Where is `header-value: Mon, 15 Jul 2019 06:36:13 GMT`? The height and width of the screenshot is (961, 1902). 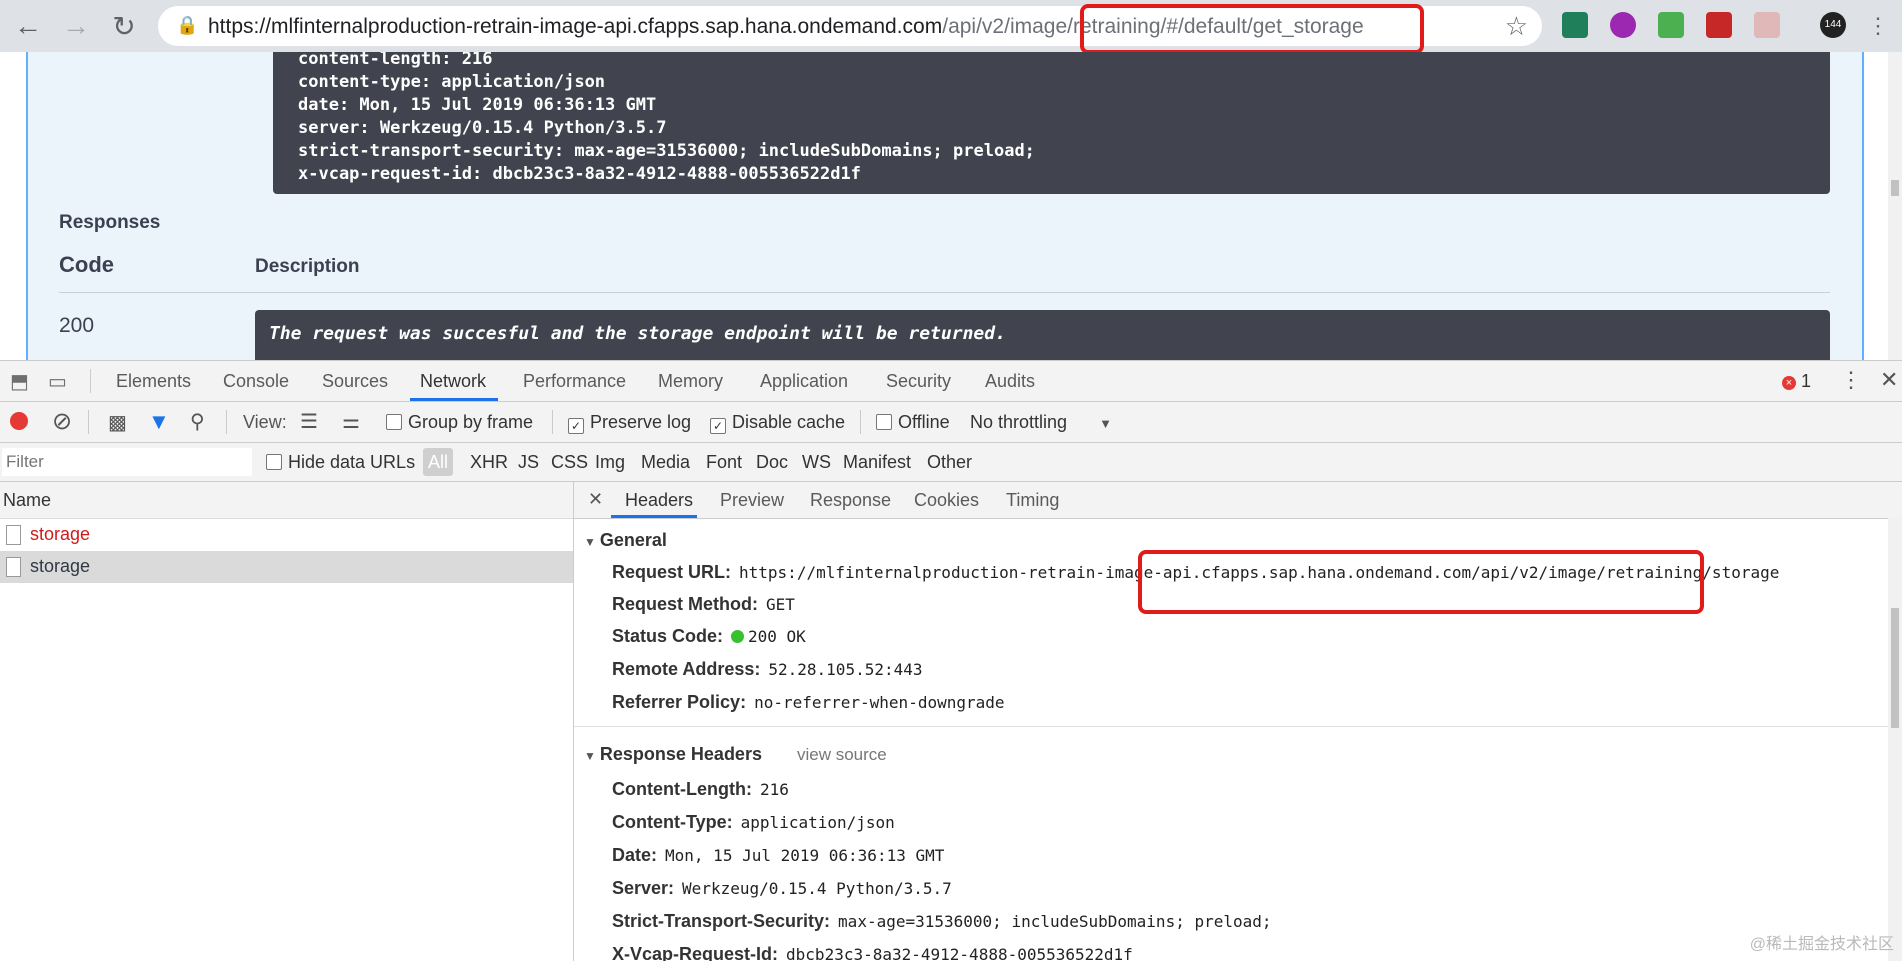
header-value: Mon, 15 Jul 2019 06:36:13 GMT is located at coordinates (805, 855).